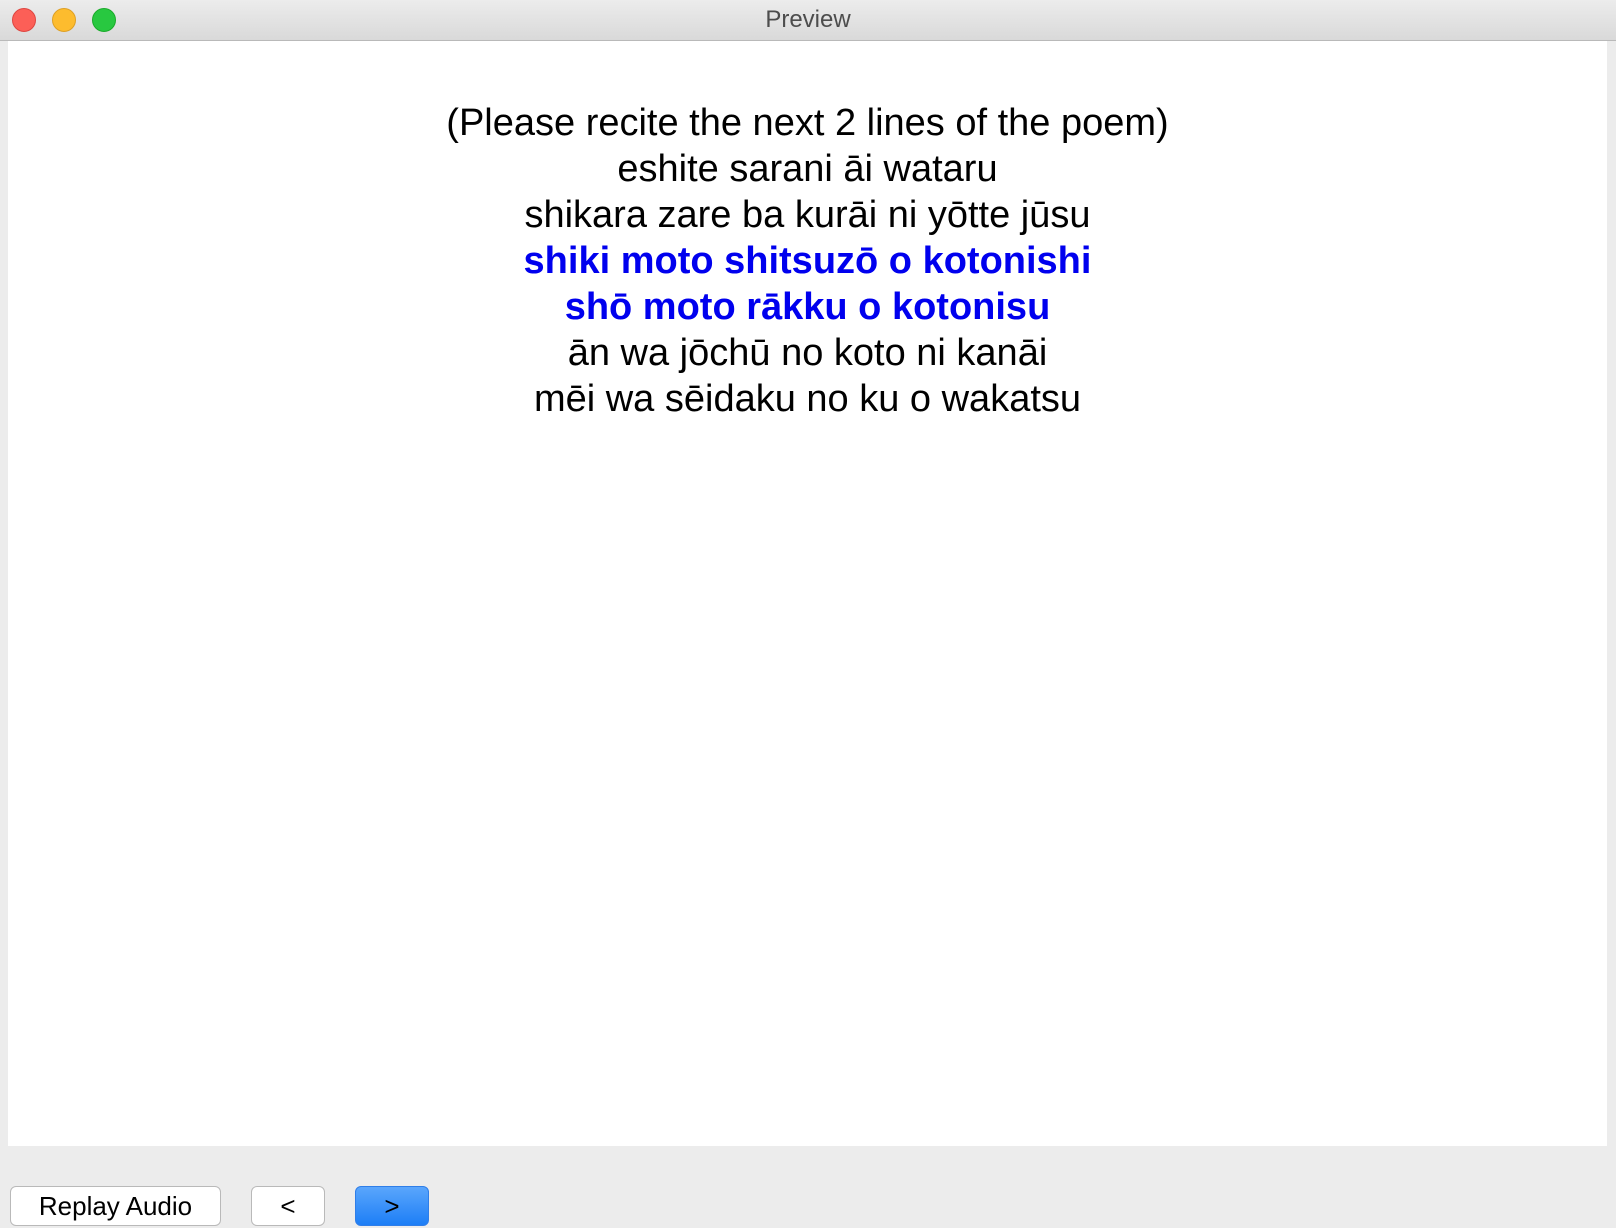  I want to click on poem-line: ān wa jōchū no koto ni kanāi, so click(807, 353).